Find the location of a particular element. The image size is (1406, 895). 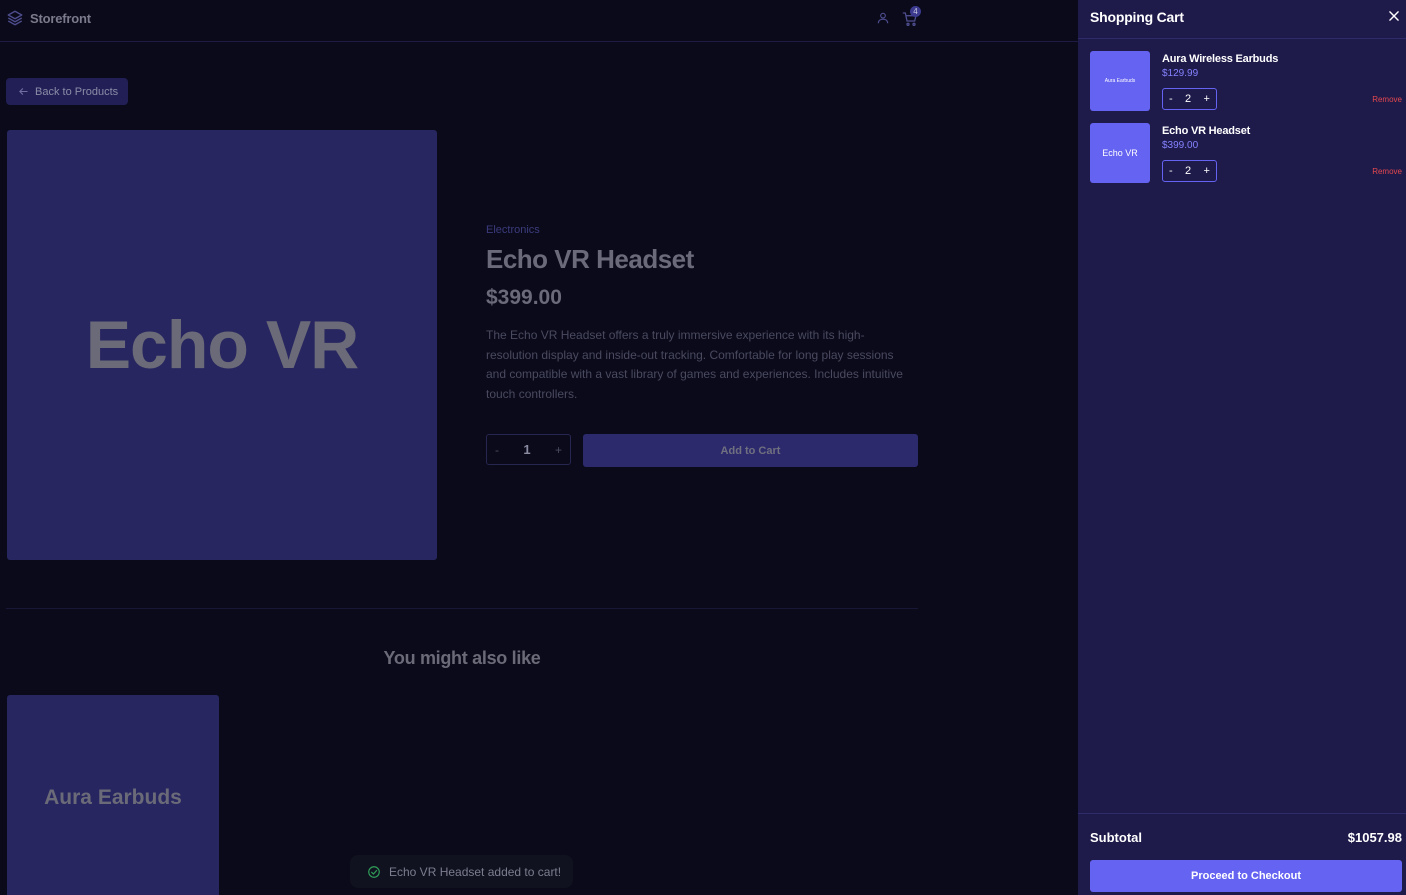

check-circle-icon is located at coordinates (374, 871).